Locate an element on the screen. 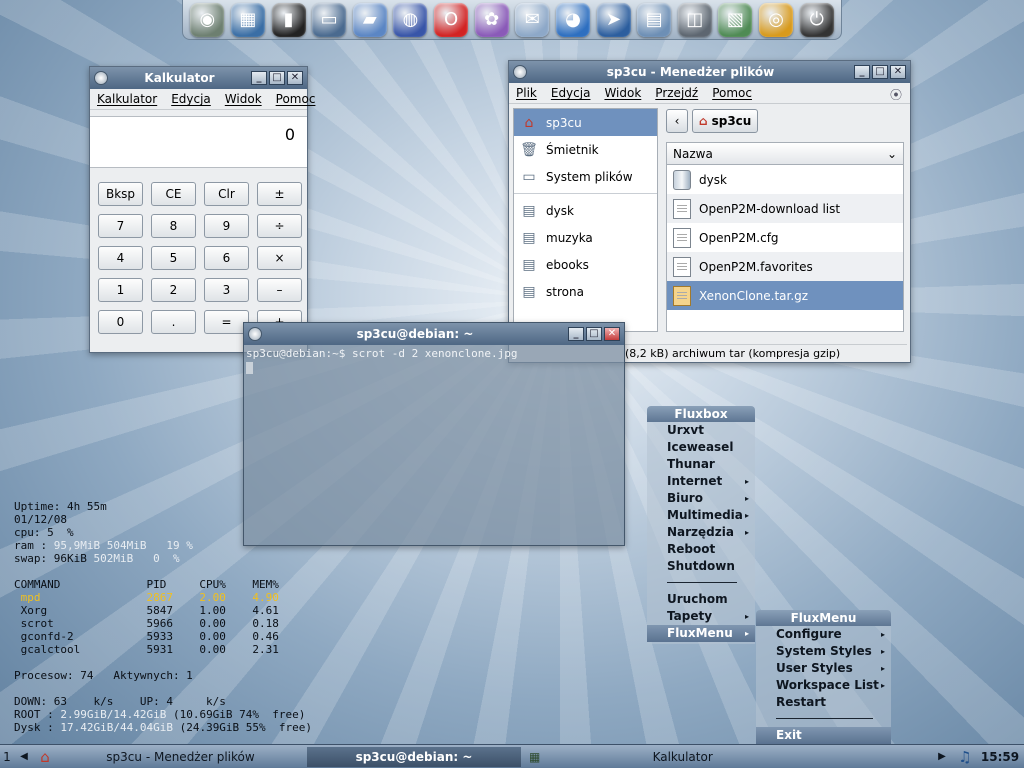 This screenshot has width=1024, height=768. taskbar-task-button: sp3cu@debian: ~ is located at coordinates (414, 756).